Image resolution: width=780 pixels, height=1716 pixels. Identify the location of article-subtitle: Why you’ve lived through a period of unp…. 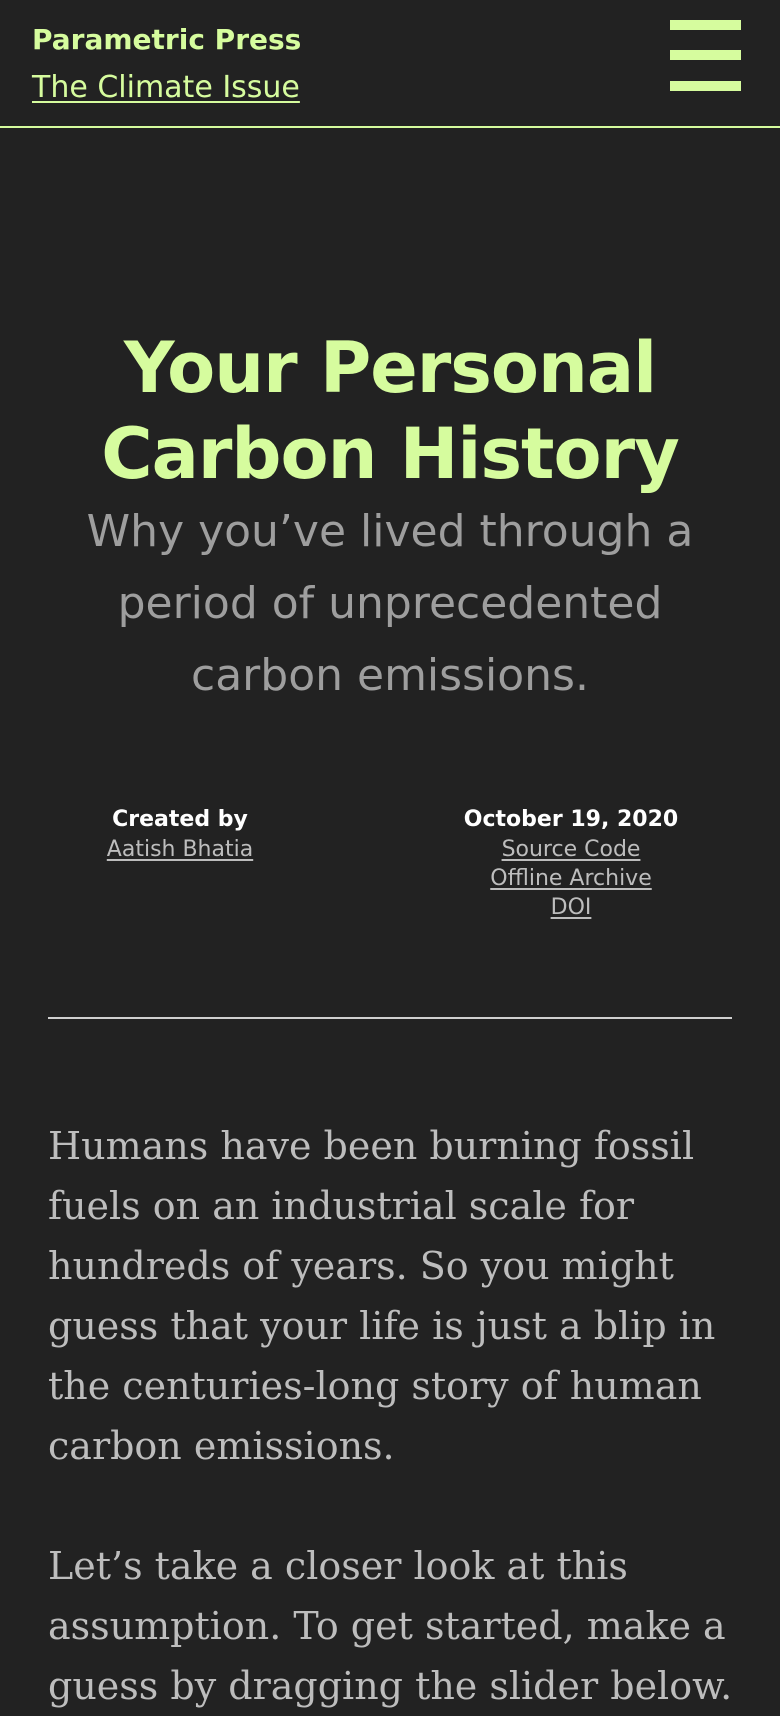
(390, 603).